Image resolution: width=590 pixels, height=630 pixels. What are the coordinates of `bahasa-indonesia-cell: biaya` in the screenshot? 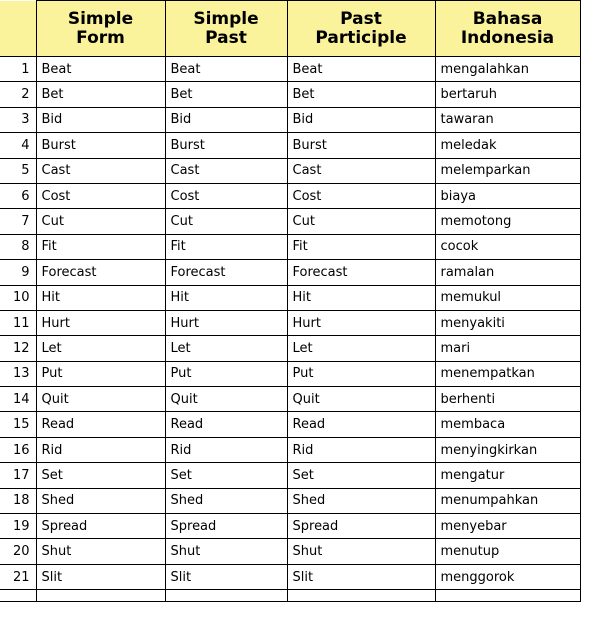 It's located at (507, 196).